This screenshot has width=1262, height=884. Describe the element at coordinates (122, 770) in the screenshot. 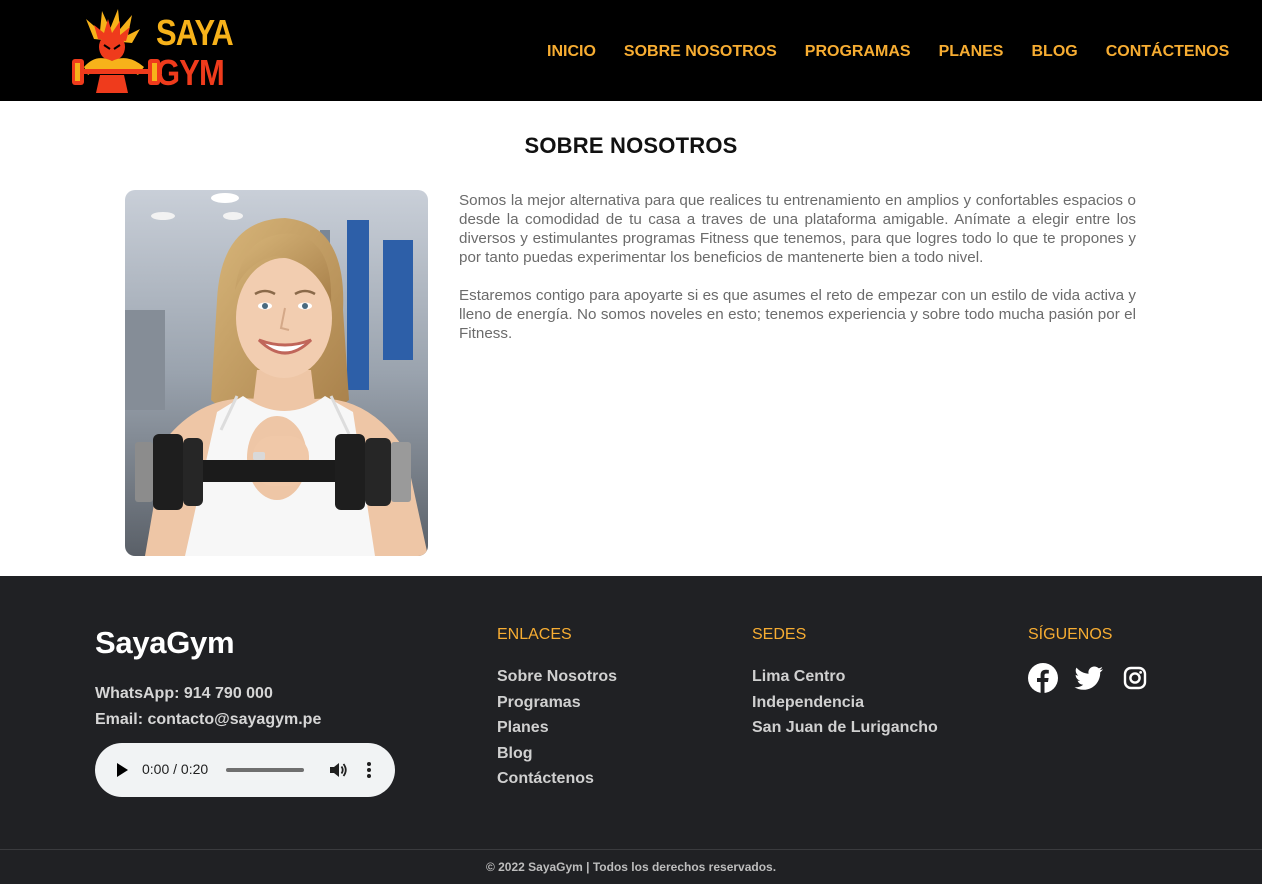

I see `play-icon` at that location.